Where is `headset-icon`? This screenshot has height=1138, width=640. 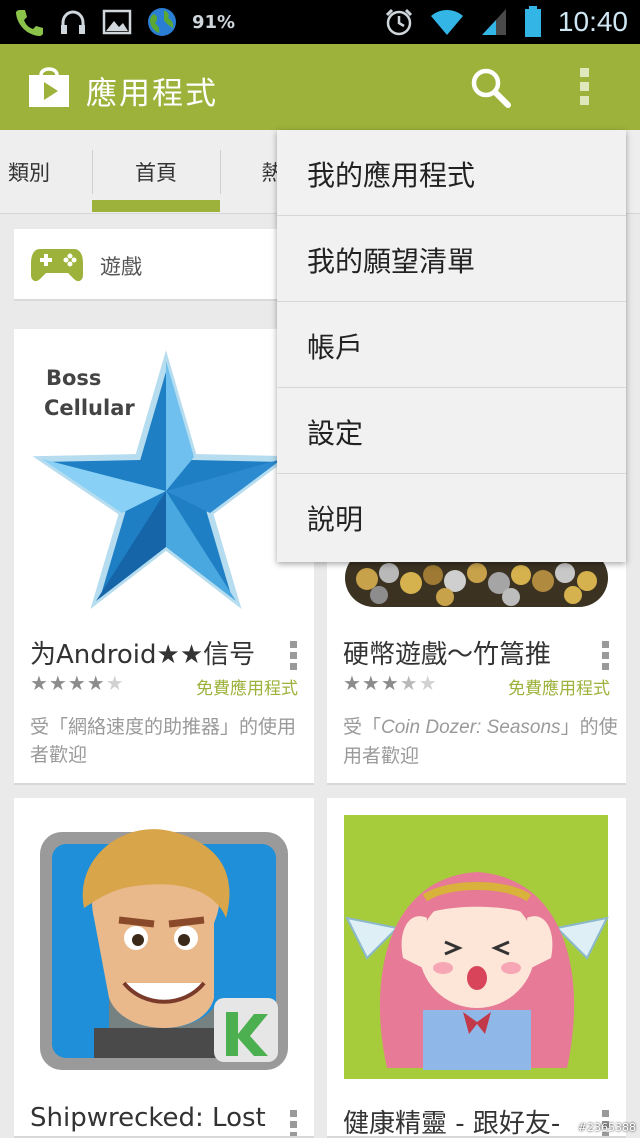
headset-icon is located at coordinates (73, 22).